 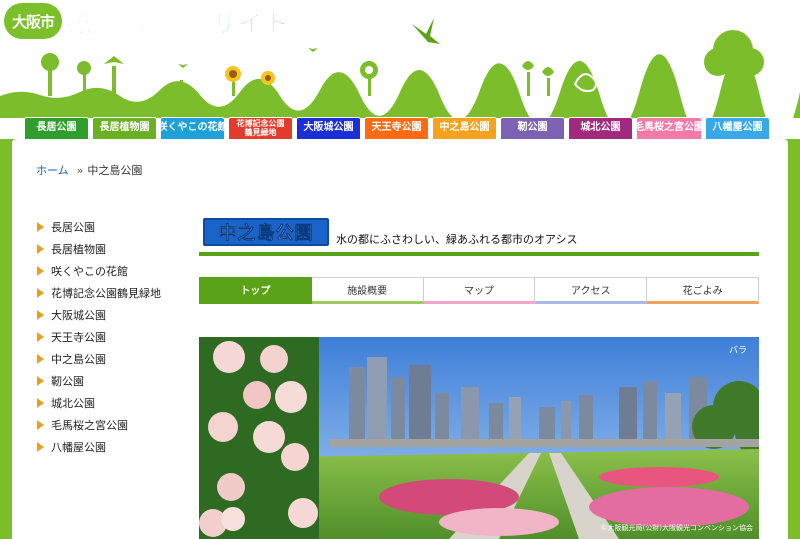 What do you see at coordinates (89, 271) in the screenshot?
I see `sidebar-item-label: 咲くやこの花館` at bounding box center [89, 271].